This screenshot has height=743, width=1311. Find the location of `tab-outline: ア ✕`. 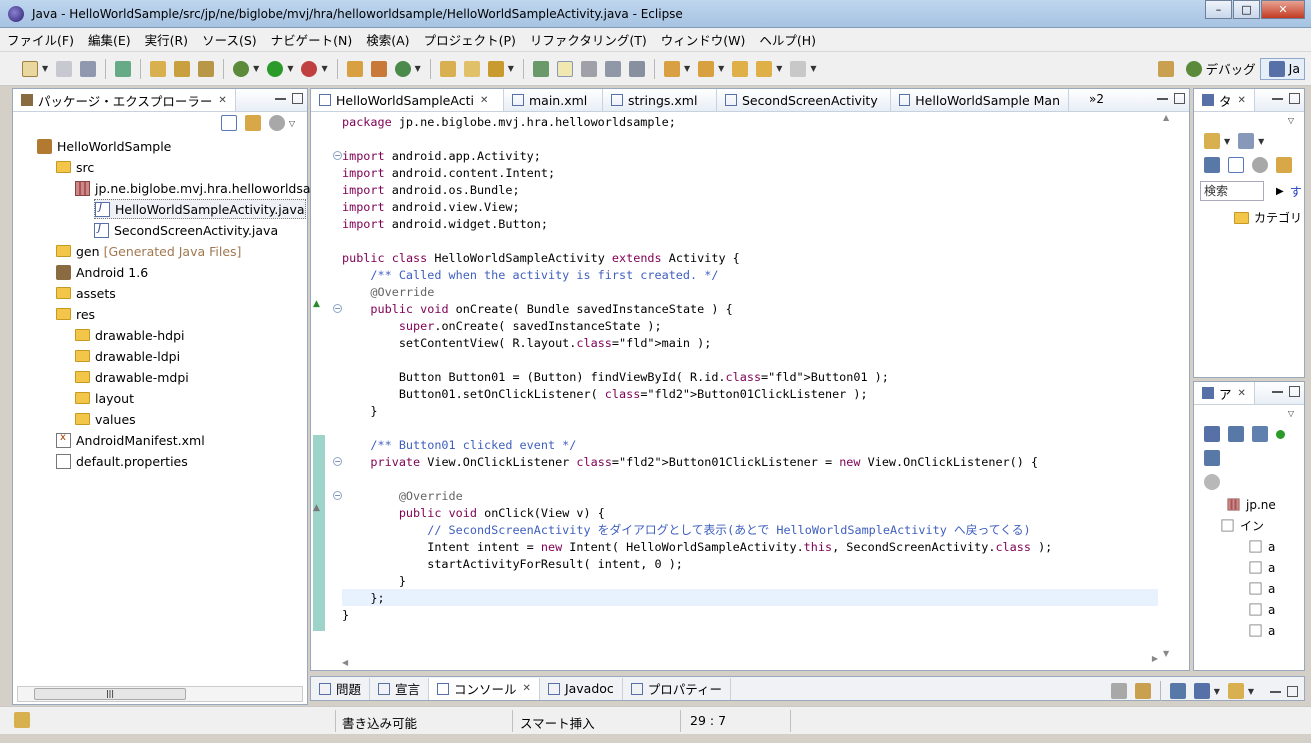

tab-outline: ア ✕ is located at coordinates (1224, 393).